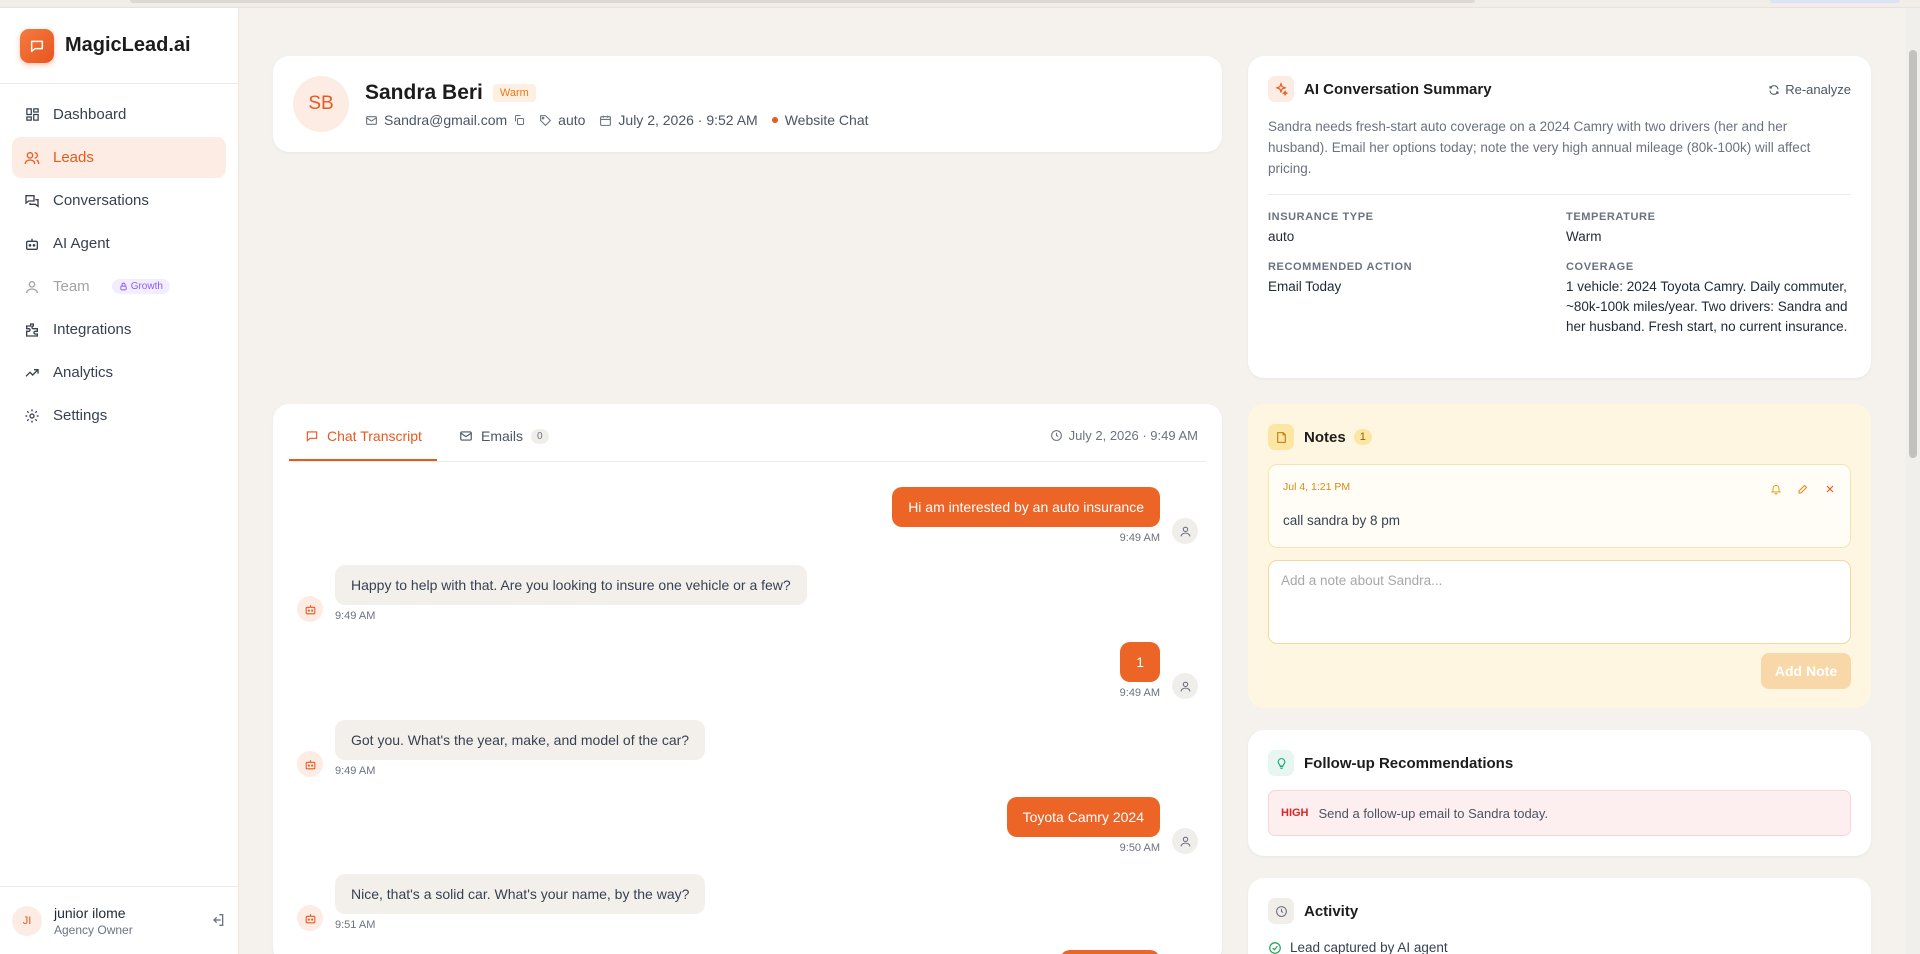  Describe the element at coordinates (32, 416) in the screenshot. I see `gear-icon` at that location.